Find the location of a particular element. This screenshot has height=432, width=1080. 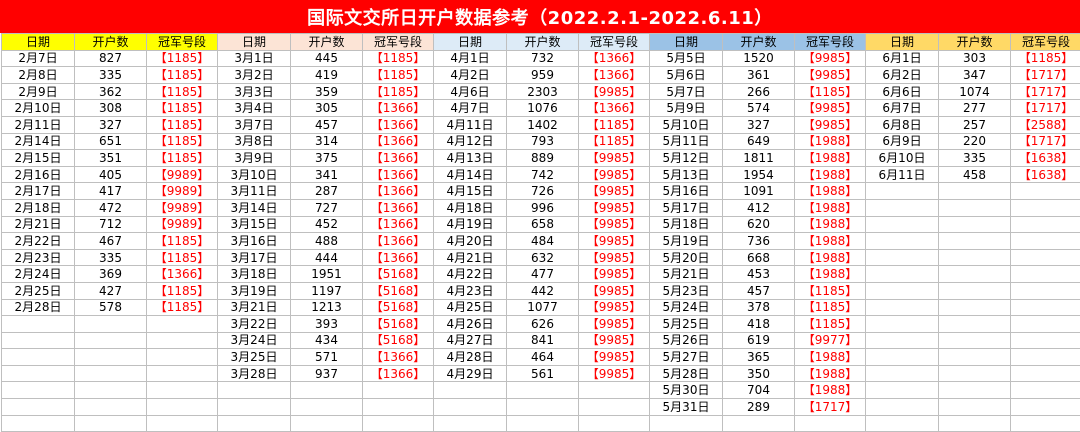

date-cell: 3月28日 is located at coordinates (254, 373).